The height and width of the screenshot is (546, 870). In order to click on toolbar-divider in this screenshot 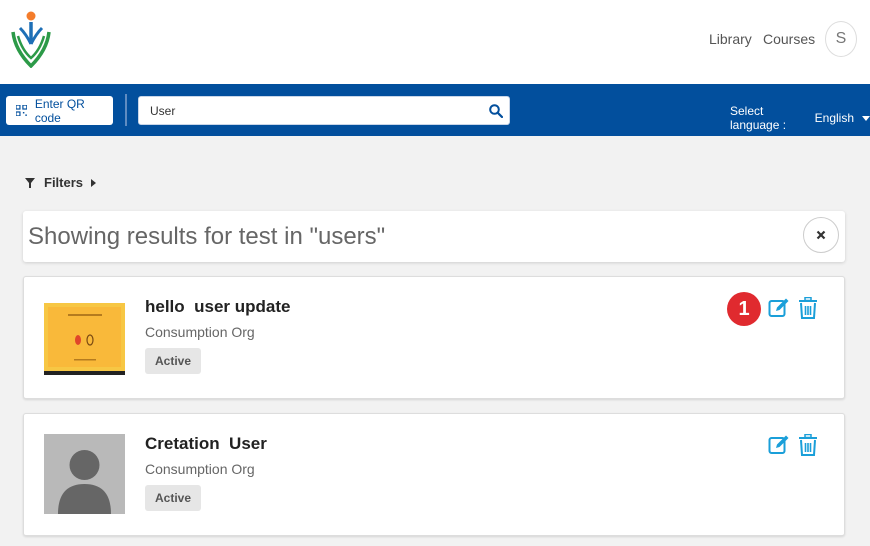, I will do `click(126, 110)`.